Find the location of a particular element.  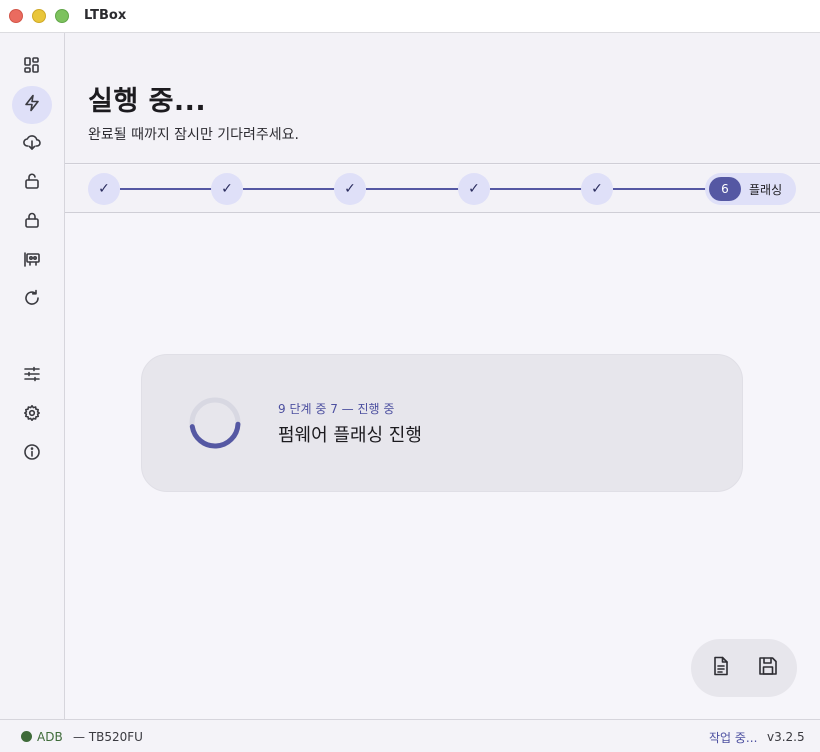

progress-step-meta: 9 단계 중 7 — 진행 중 is located at coordinates (336, 409).